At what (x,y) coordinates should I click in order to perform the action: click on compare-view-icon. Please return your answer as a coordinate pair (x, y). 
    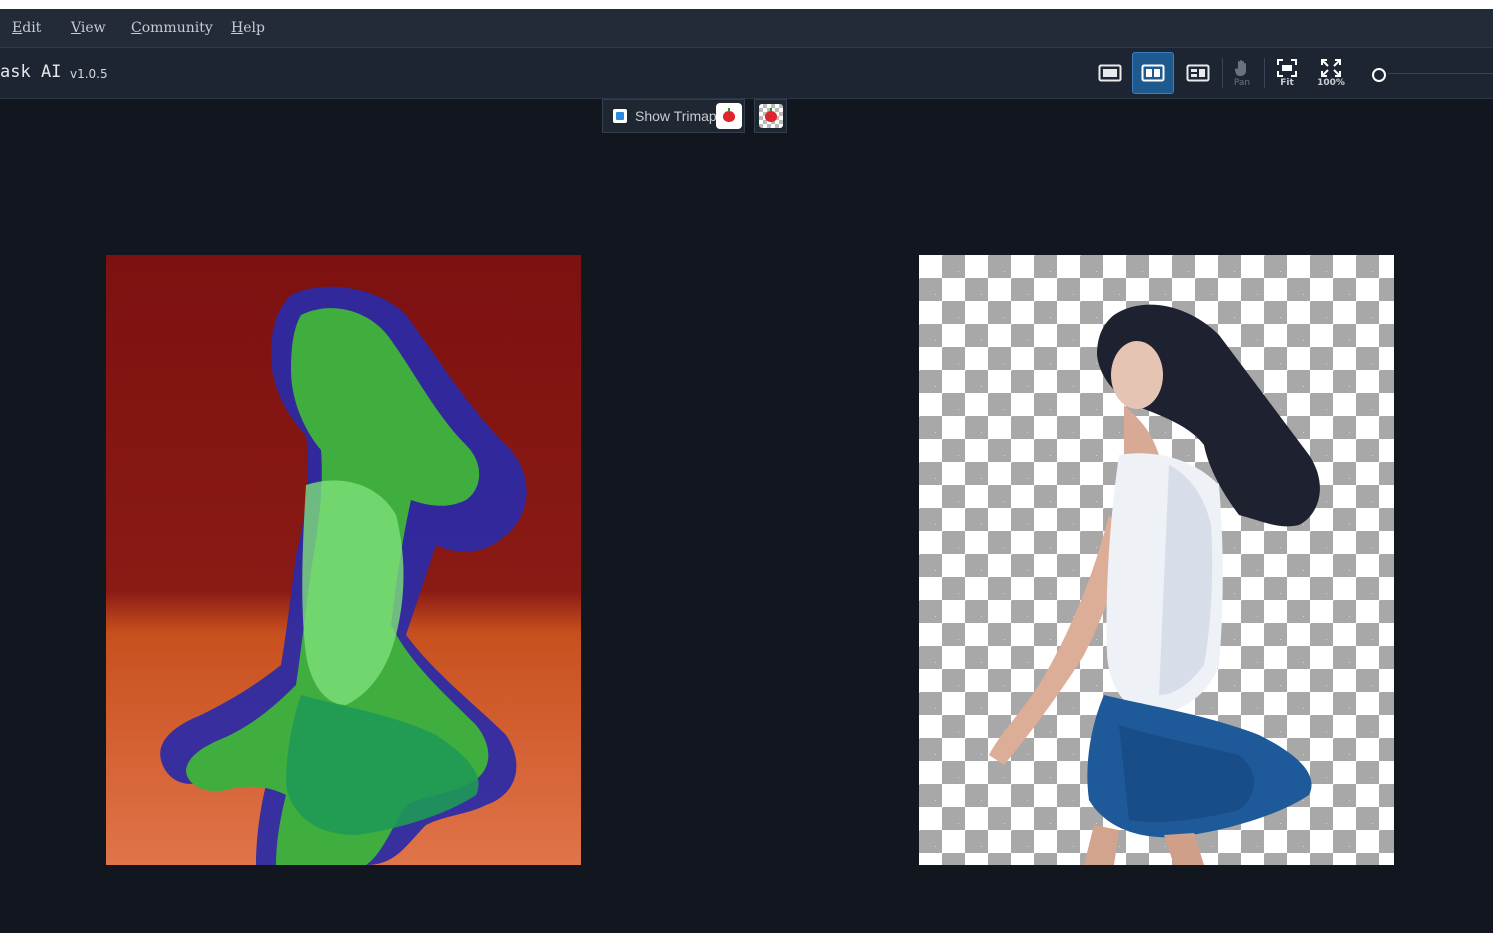
    Looking at the image, I should click on (1198, 73).